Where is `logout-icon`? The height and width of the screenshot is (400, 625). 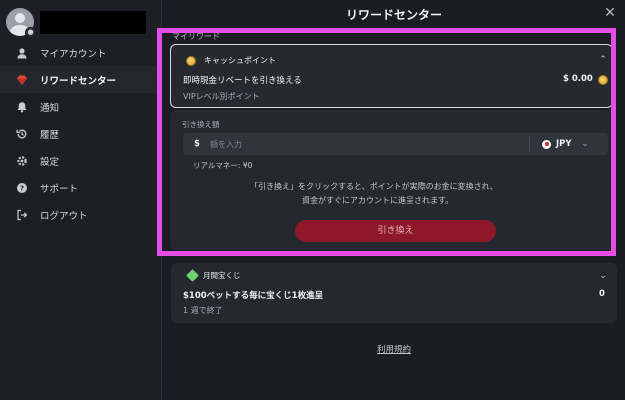 logout-icon is located at coordinates (22, 215).